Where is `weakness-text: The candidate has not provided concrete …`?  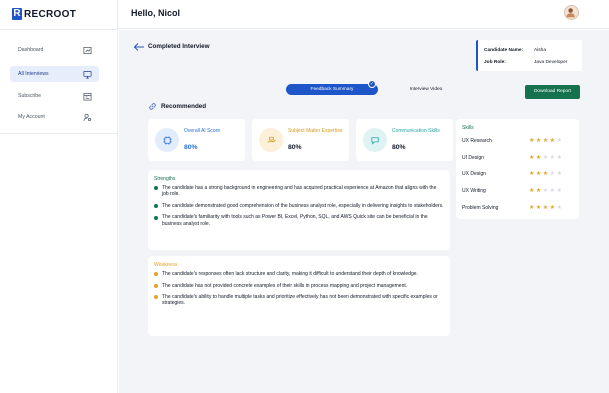 weakness-text: The candidate has not provided concrete … is located at coordinates (285, 285).